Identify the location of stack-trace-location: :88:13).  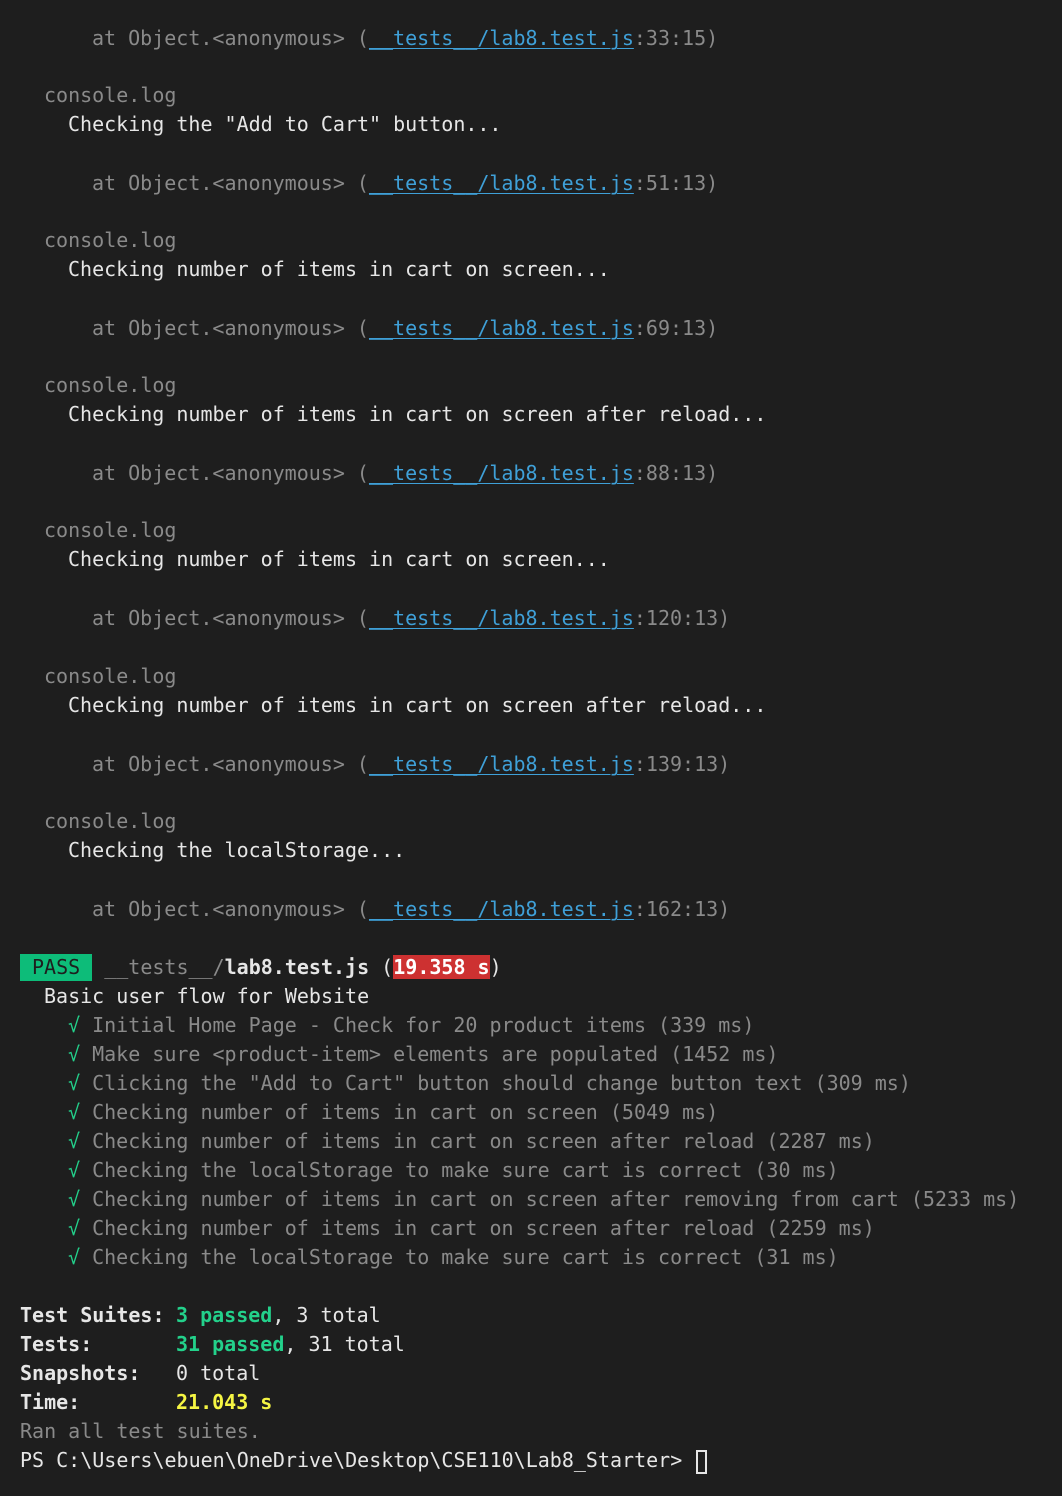
(676, 473).